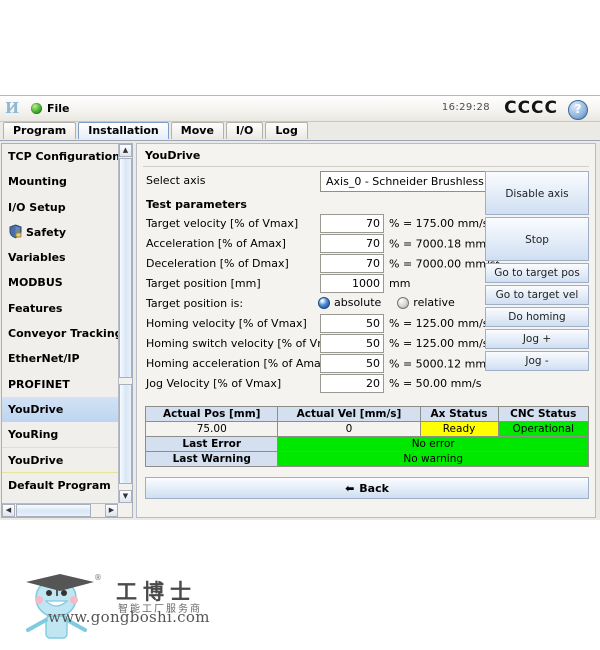 This screenshot has height=650, width=600. What do you see at coordinates (36, 409) in the screenshot?
I see `sidebar-item-label: YouDrive` at bounding box center [36, 409].